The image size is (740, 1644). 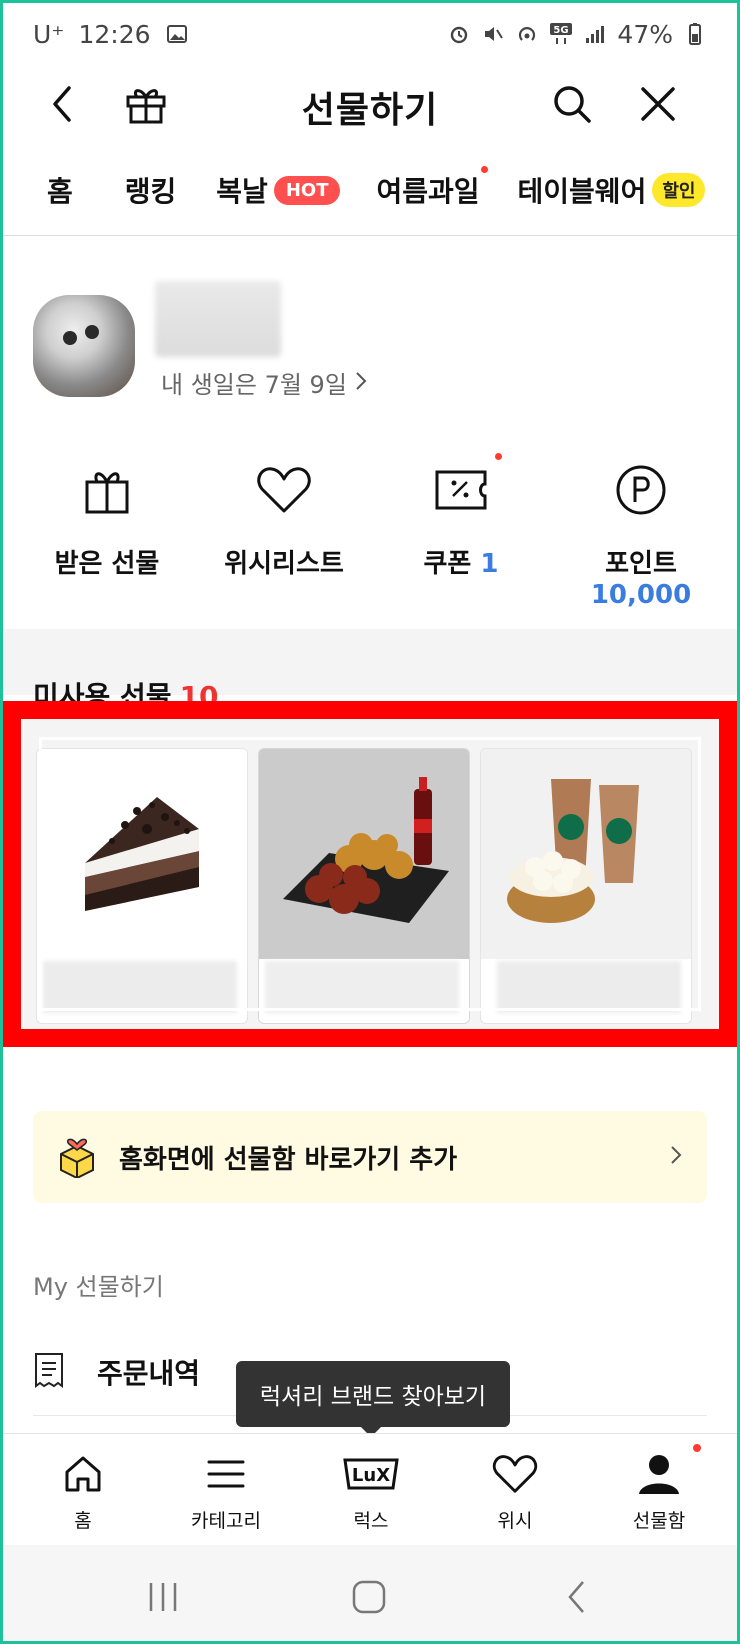 What do you see at coordinates (288, 1159) in the screenshot?
I see `banner-text: 홈화면에 선물함 바로가기 추가` at bounding box center [288, 1159].